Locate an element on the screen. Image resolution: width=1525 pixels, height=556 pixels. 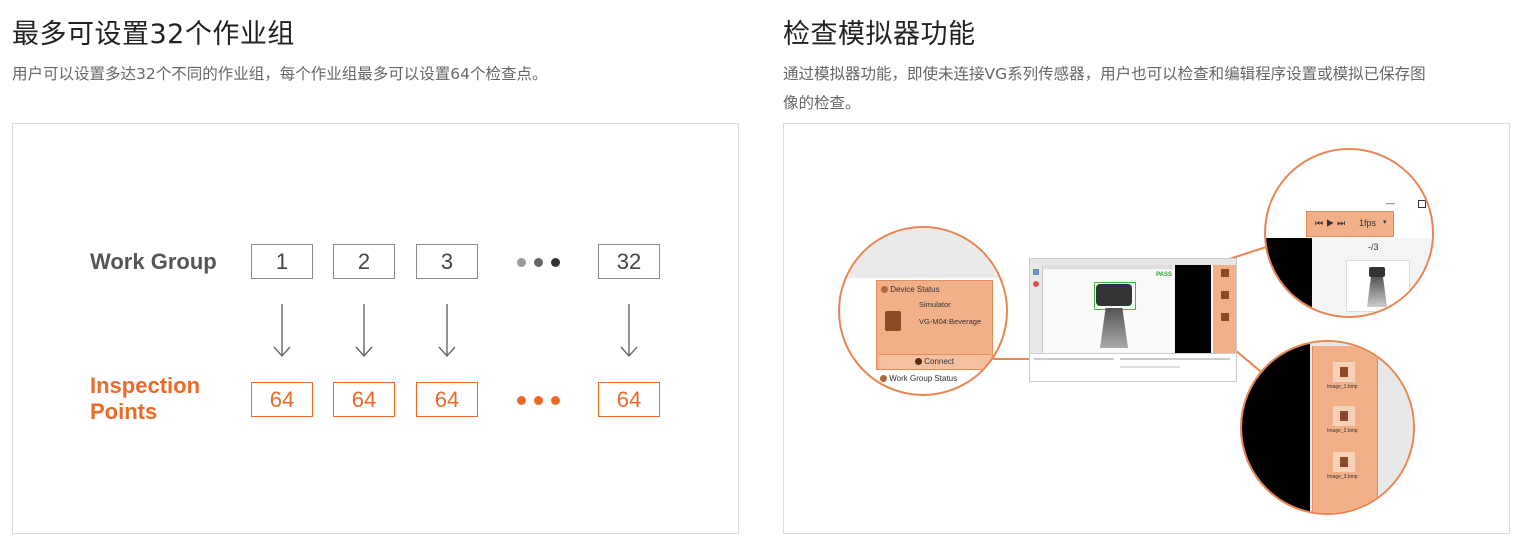
zoom-toolbar-bg is located at coordinates (923, 253).